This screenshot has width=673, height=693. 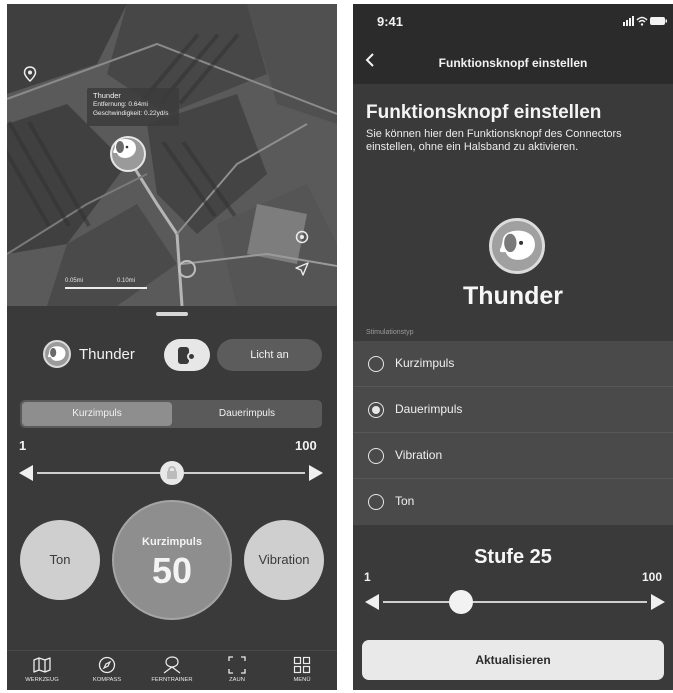 I want to click on option-label: Kurzimpuls, so click(x=425, y=363).